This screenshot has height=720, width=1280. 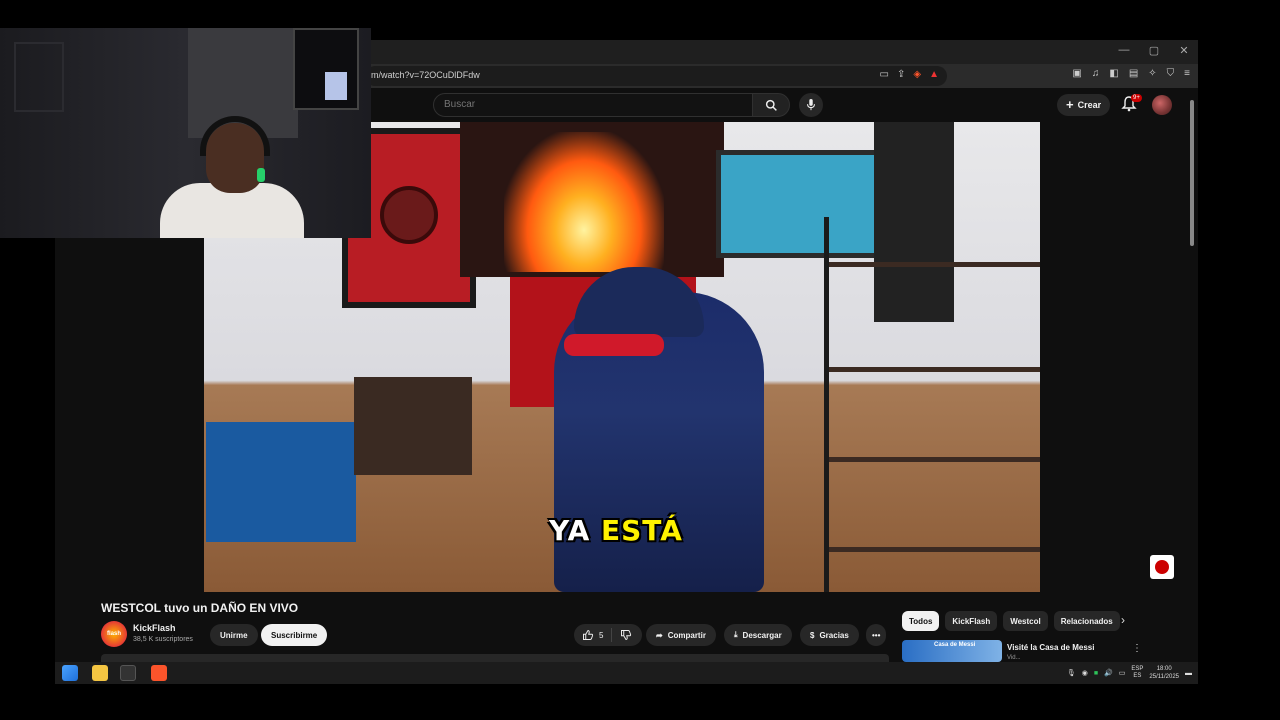 I want to click on voice-search-button, so click(x=811, y=105).